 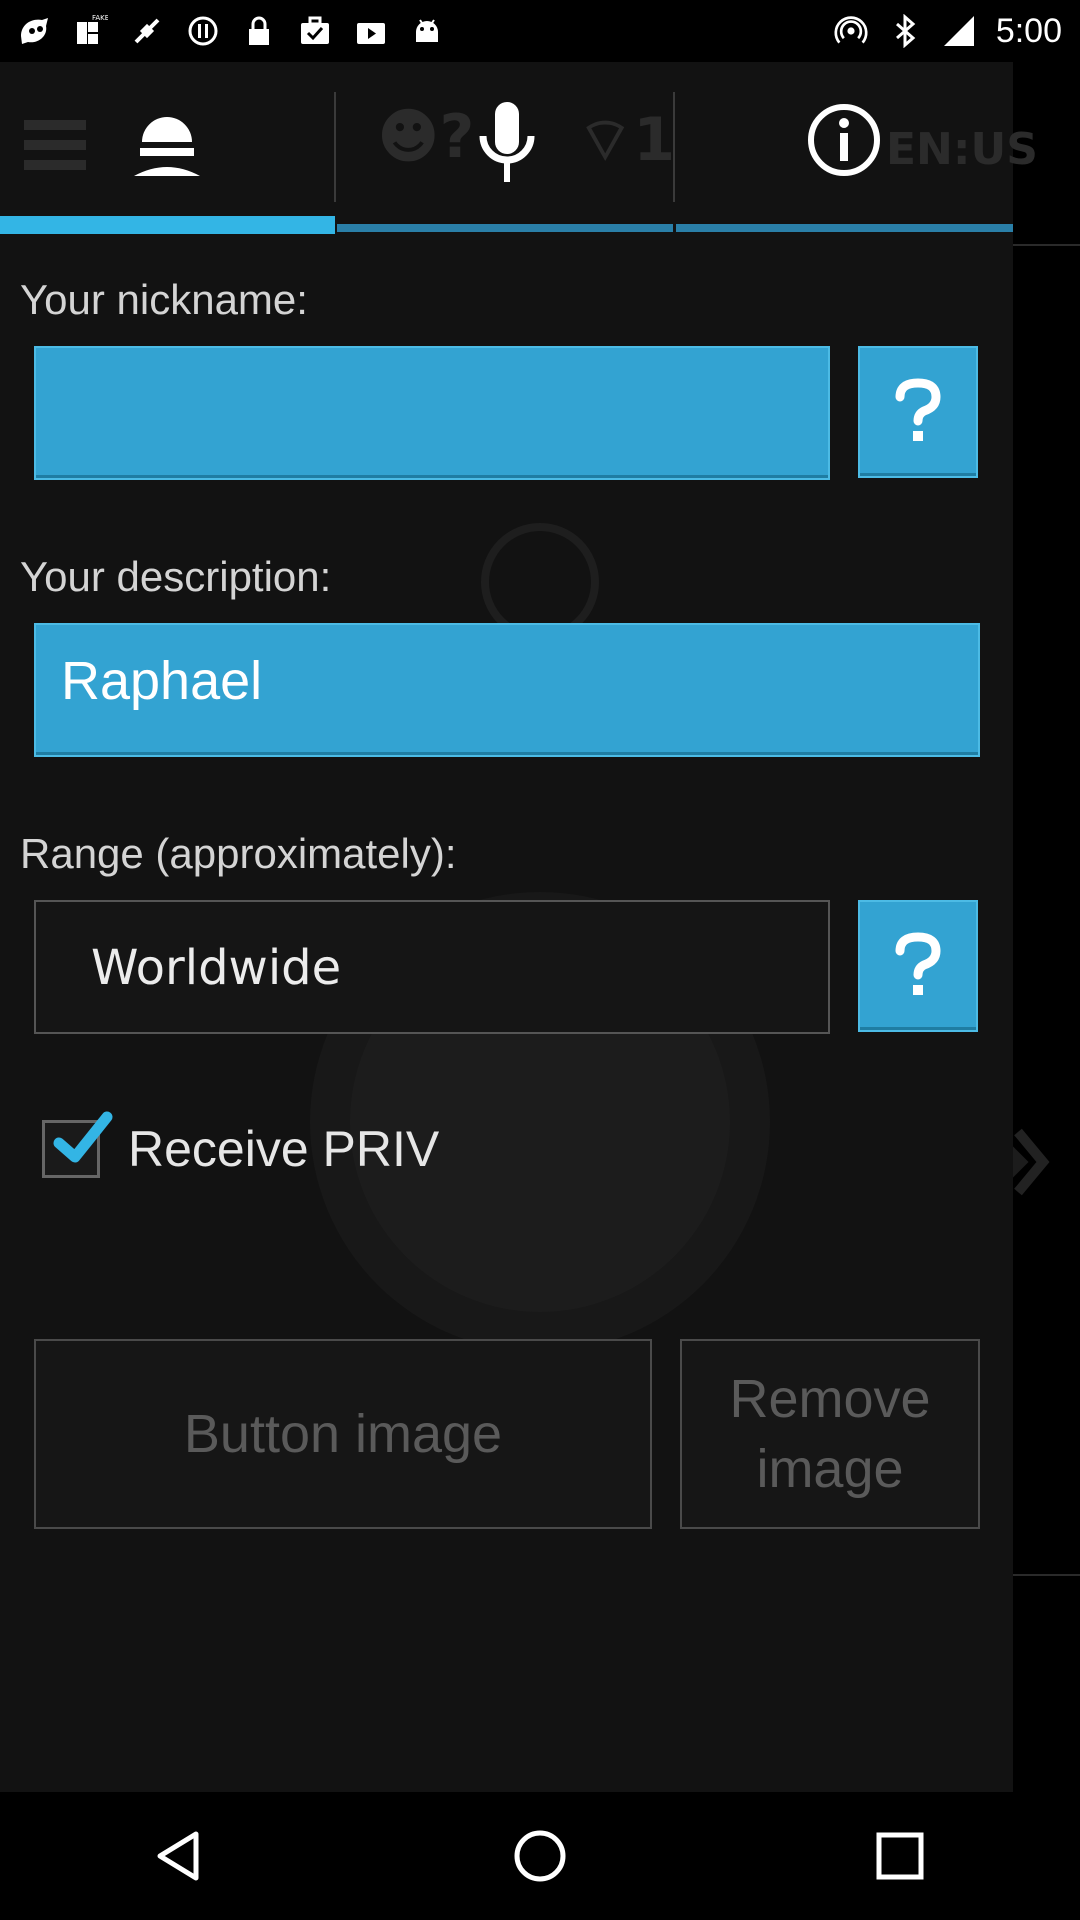 I want to click on recents-icon, so click(x=900, y=1856).